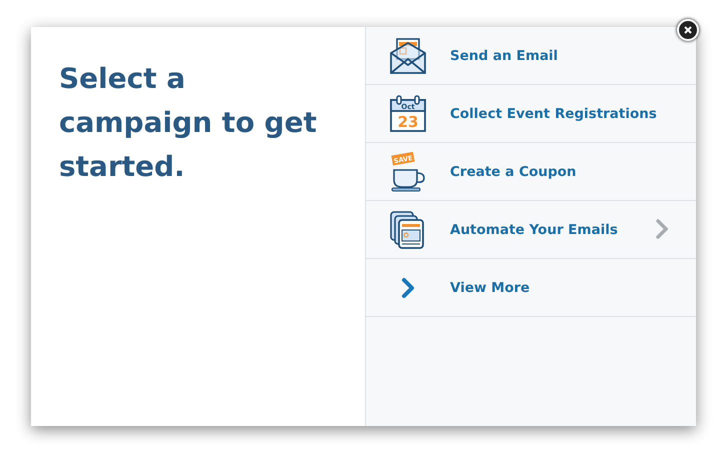 The width and height of the screenshot is (727, 462). Describe the element at coordinates (188, 123) in the screenshot. I see `heading: Select a campaign to get started.` at that location.